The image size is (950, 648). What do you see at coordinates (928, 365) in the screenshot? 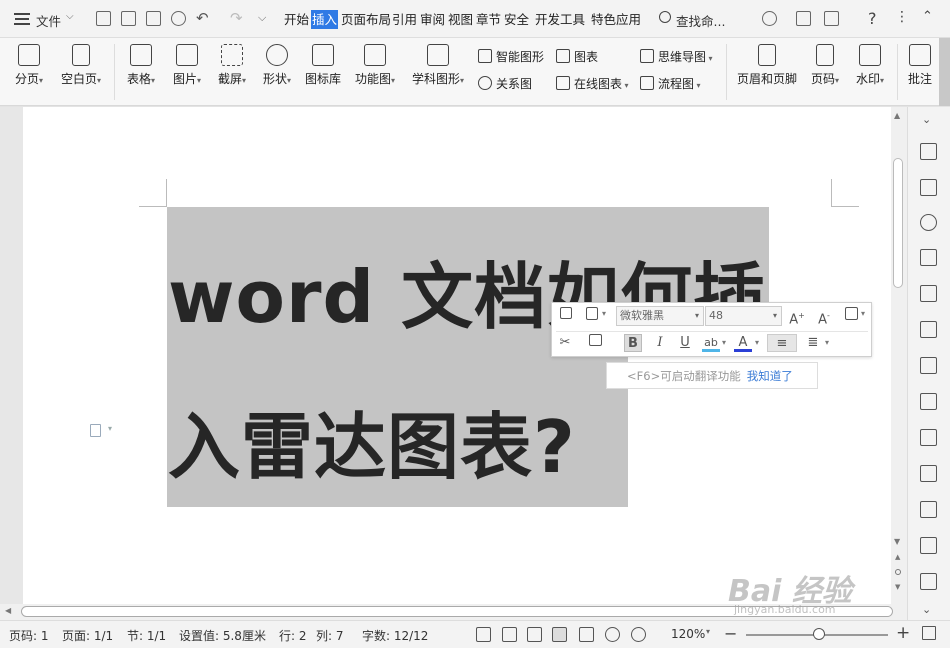
I see `chart-bars-icon` at bounding box center [928, 365].